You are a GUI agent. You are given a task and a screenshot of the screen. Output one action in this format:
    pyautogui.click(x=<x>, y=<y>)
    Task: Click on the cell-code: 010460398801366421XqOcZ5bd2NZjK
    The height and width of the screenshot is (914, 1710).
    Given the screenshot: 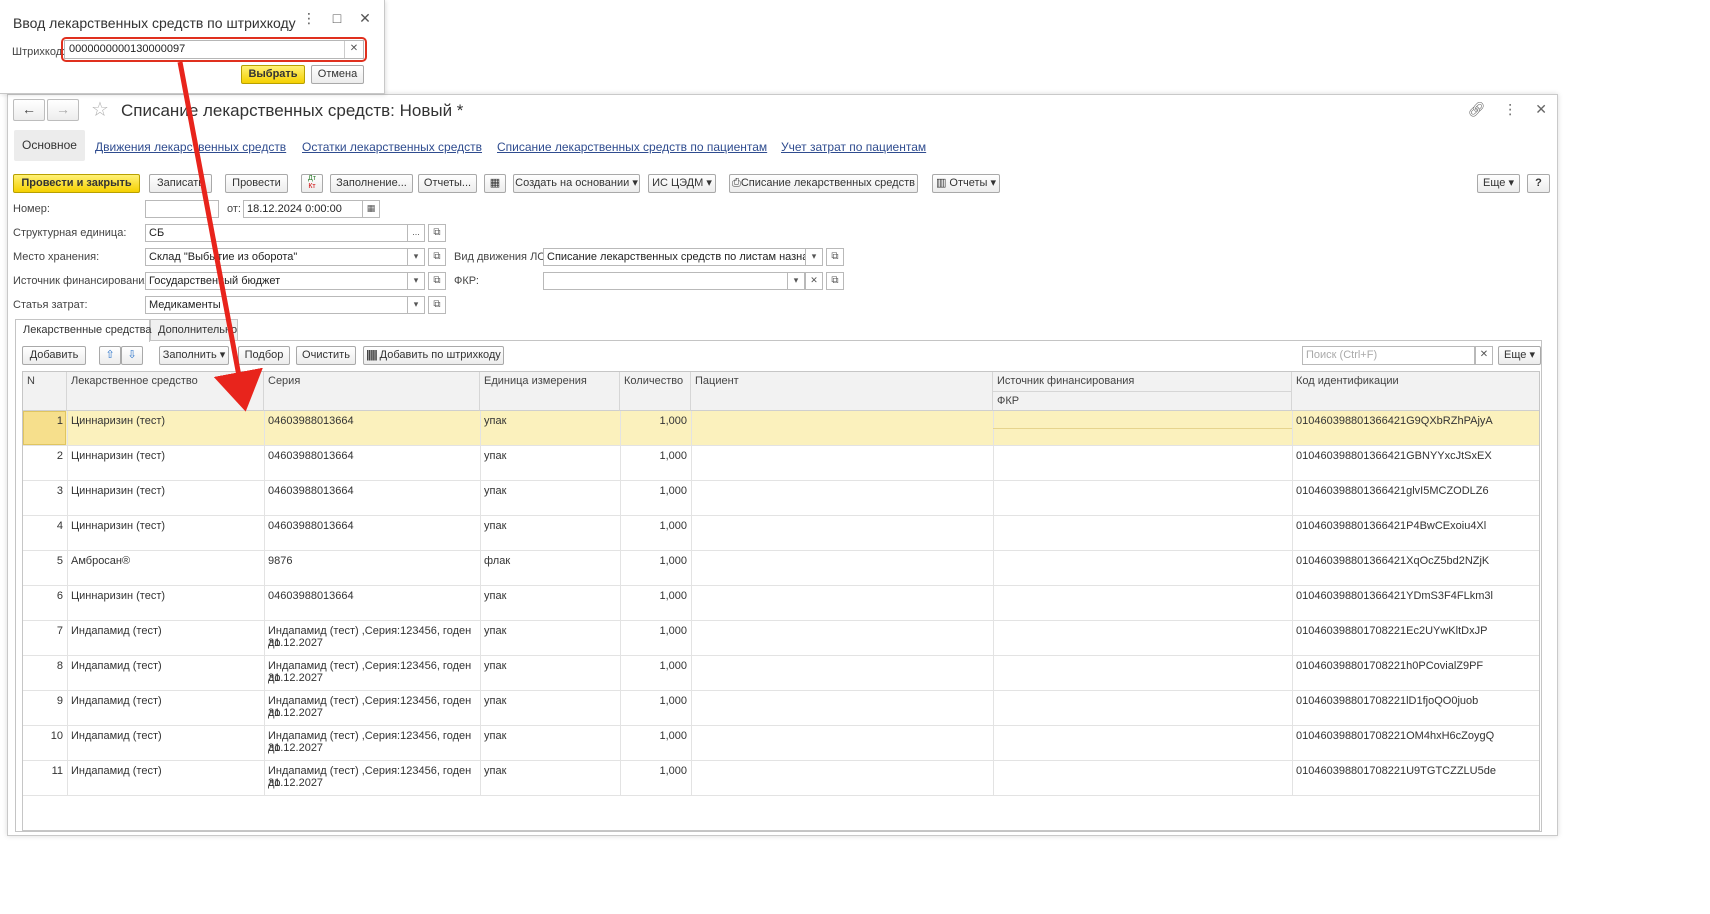 What is the action you would take?
    pyautogui.click(x=1416, y=561)
    